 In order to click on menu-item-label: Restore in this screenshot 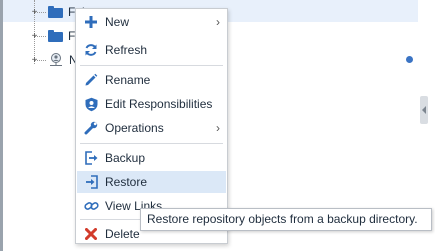, I will do `click(126, 182)`.